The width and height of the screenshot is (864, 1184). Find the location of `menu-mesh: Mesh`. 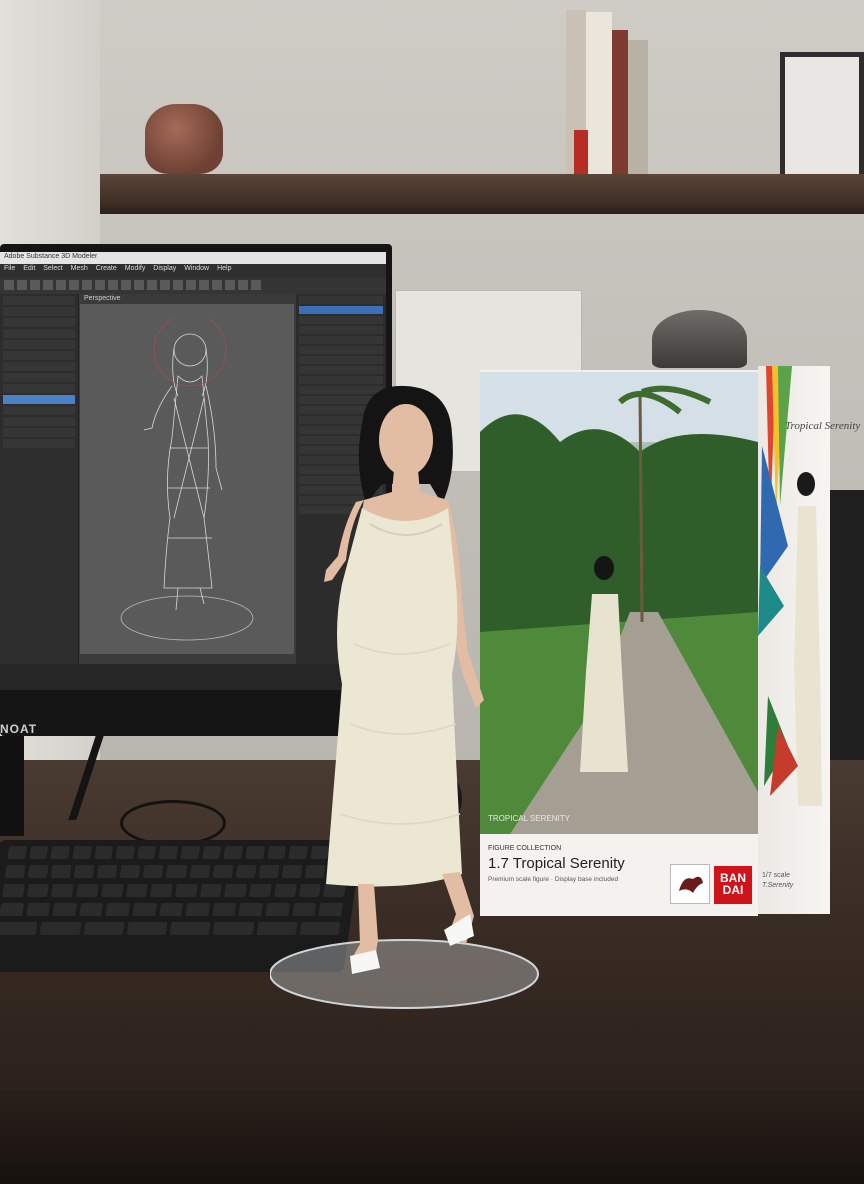

menu-mesh: Mesh is located at coordinates (79, 268).